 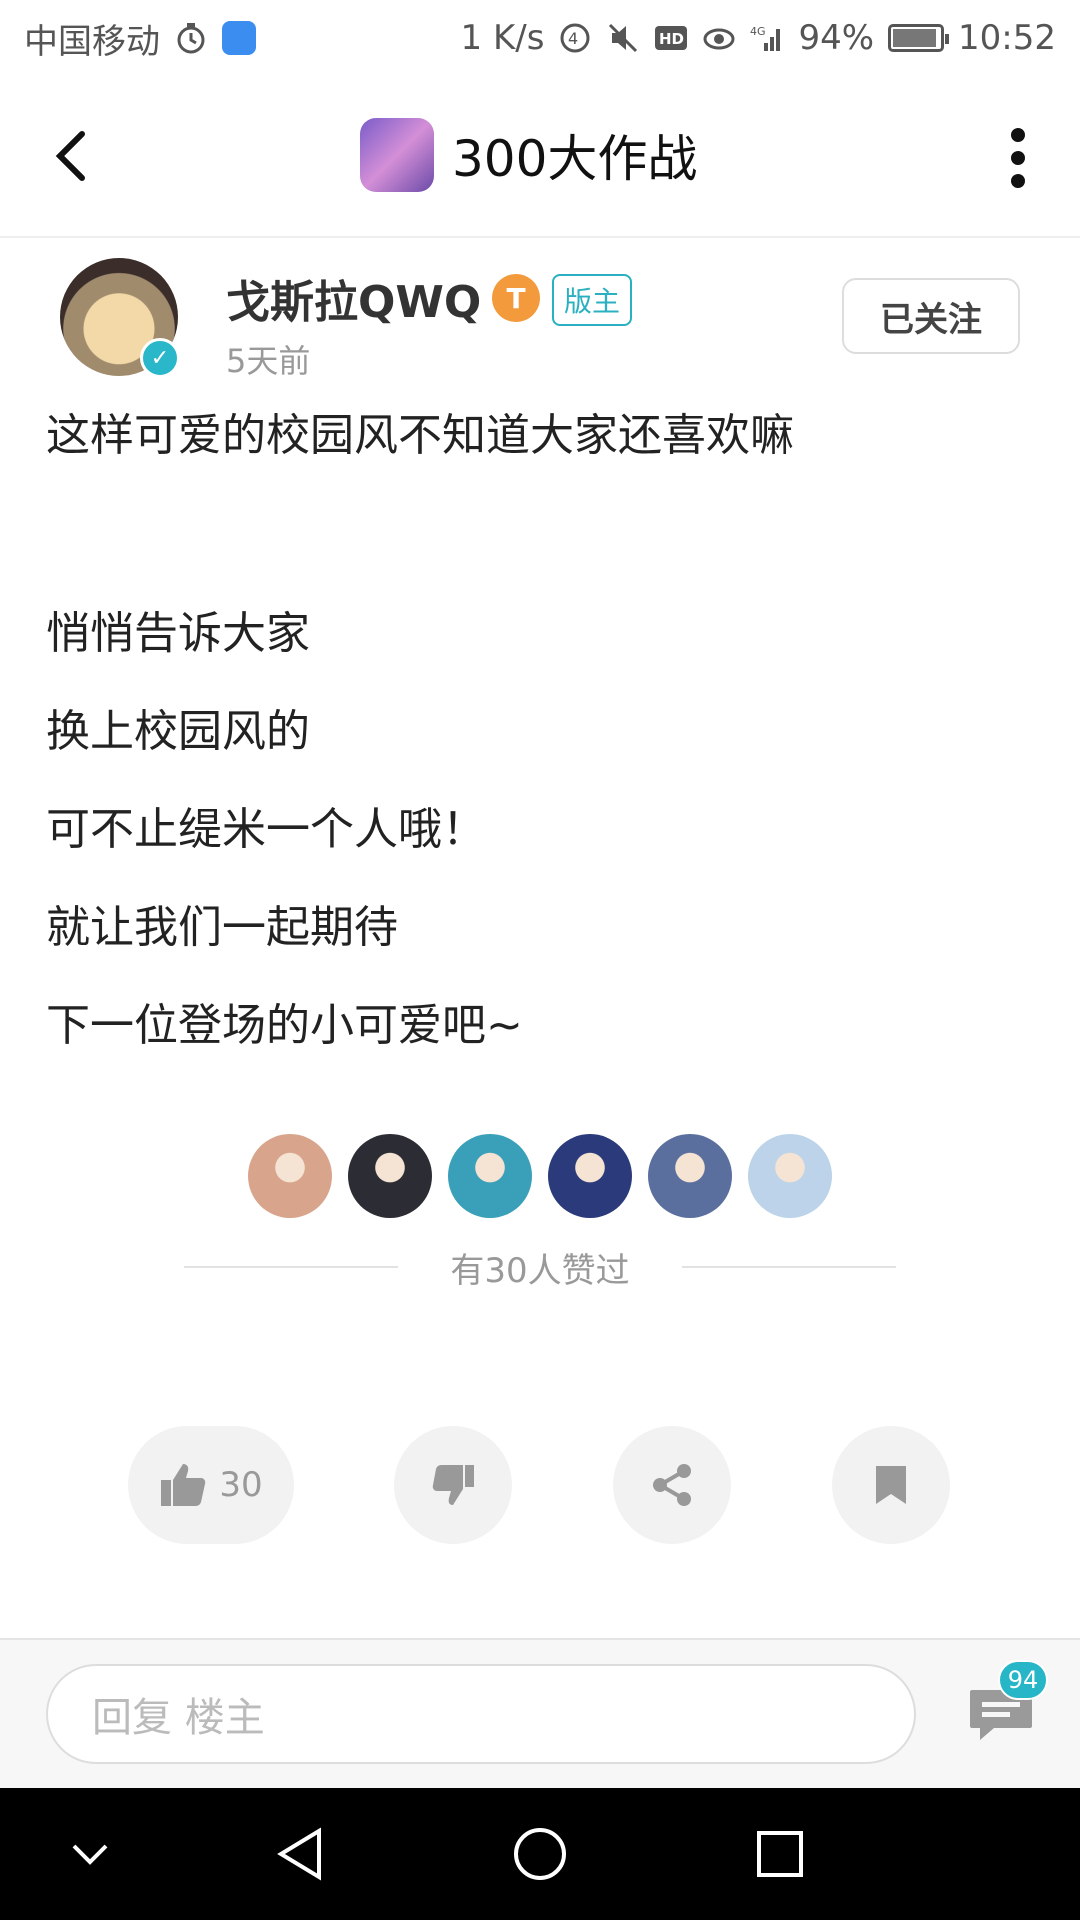 What do you see at coordinates (1018, 135) in the screenshot?
I see `more-vertical-icon` at bounding box center [1018, 135].